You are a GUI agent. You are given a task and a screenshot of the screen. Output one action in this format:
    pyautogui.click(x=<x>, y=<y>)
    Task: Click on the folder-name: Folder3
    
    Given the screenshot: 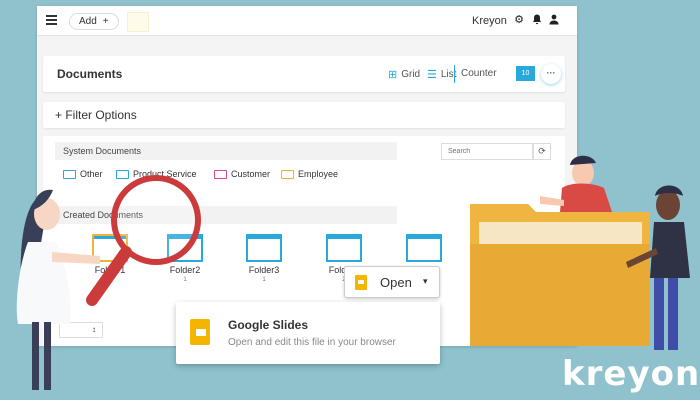 What is the action you would take?
    pyautogui.click(x=264, y=270)
    